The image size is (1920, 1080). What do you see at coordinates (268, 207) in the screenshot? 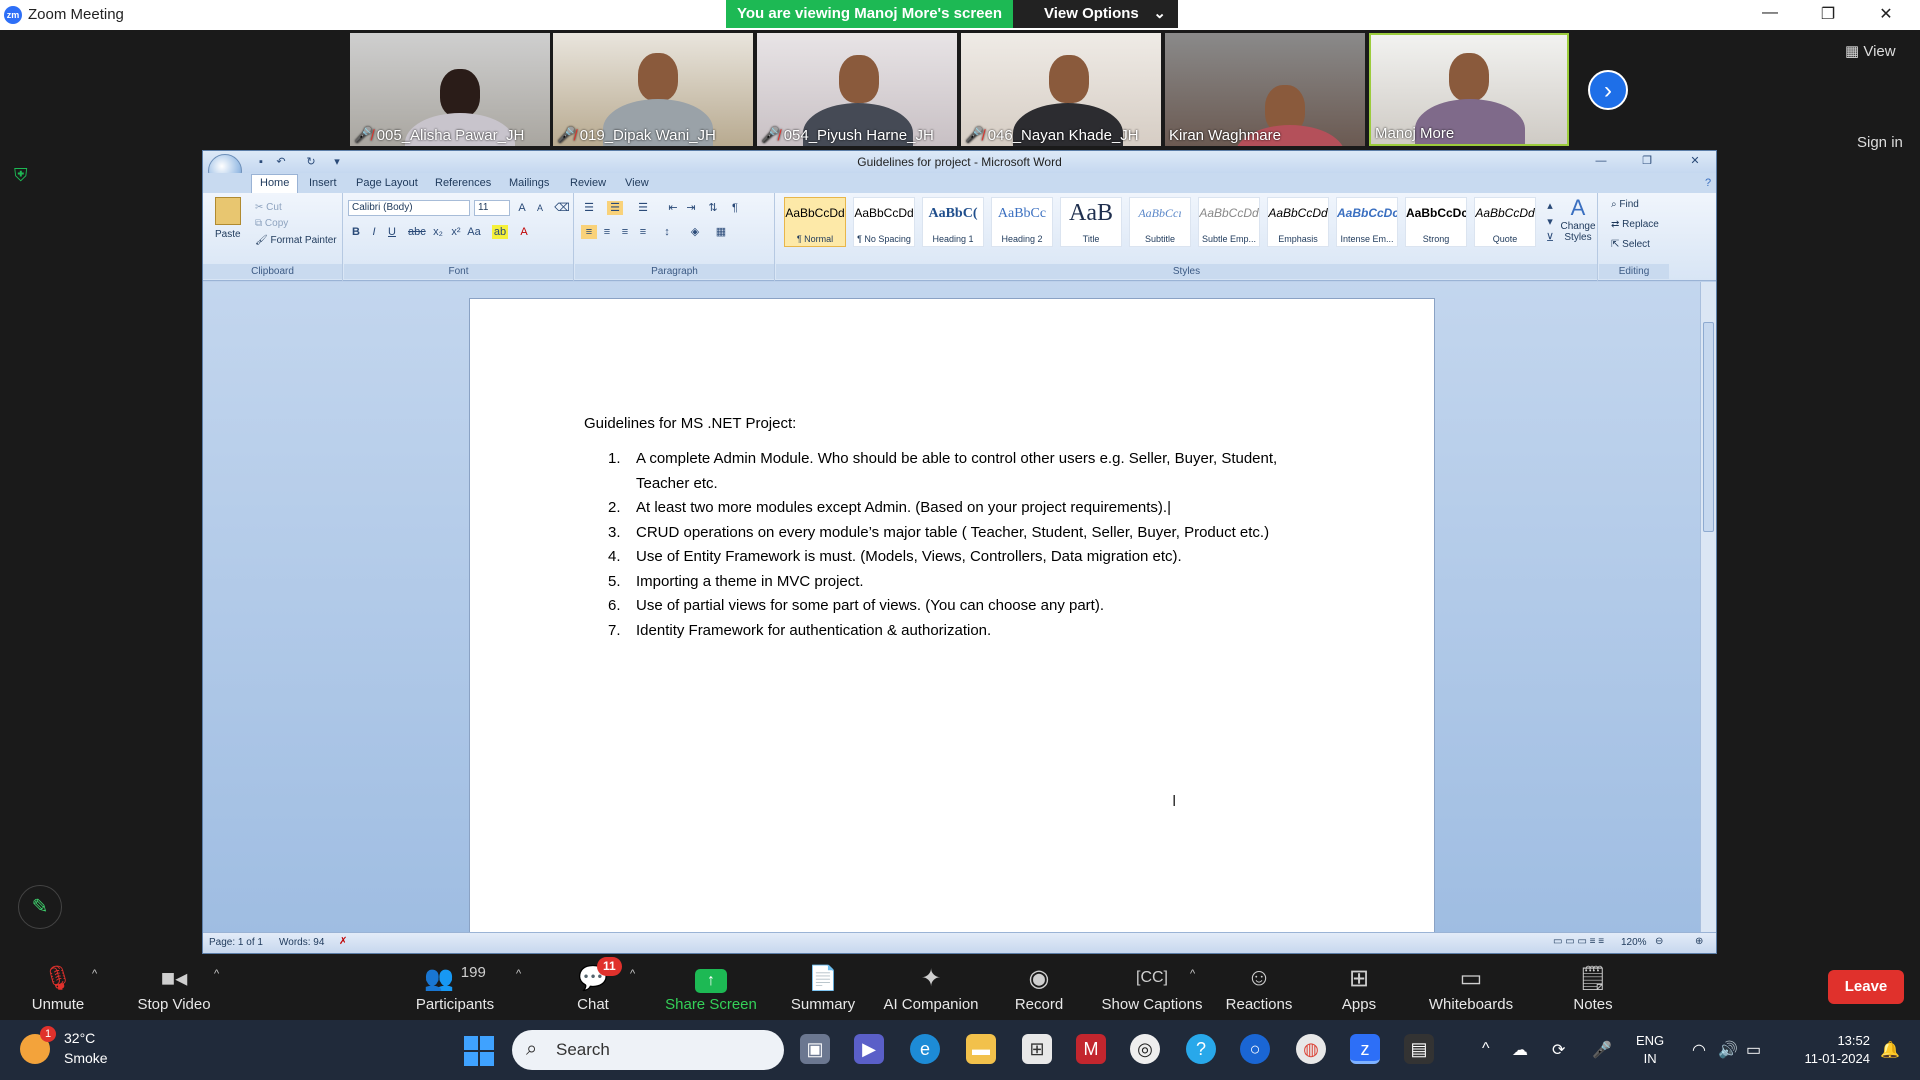
I see `cut-button: ✂ Cut` at bounding box center [268, 207].